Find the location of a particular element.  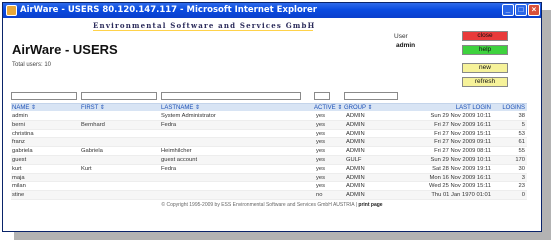

cell-first: Bernhard is located at coordinates (93, 124).